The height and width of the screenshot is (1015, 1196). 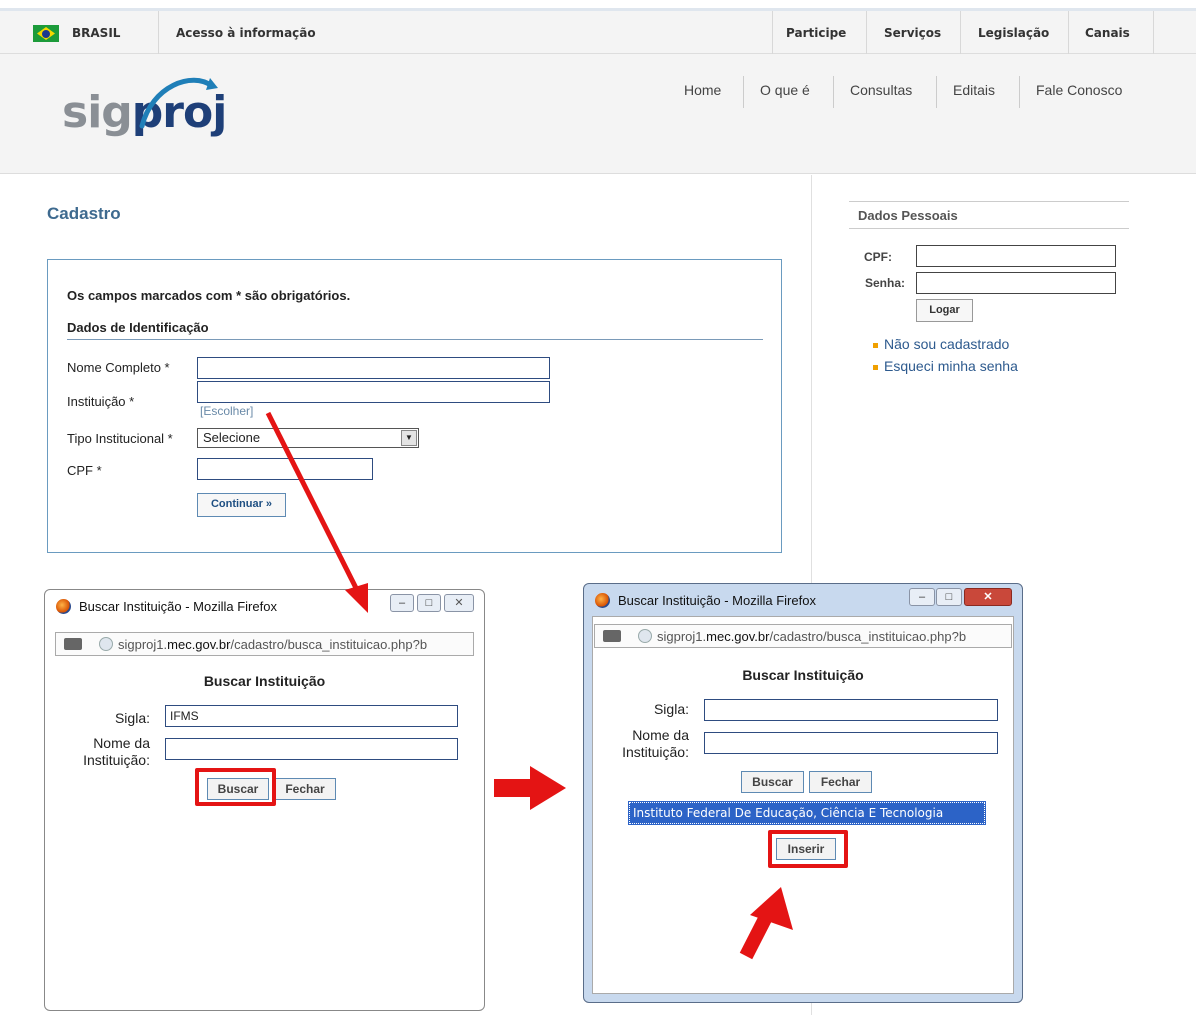 What do you see at coordinates (851, 710) in the screenshot?
I see `popup2-sigla-input` at bounding box center [851, 710].